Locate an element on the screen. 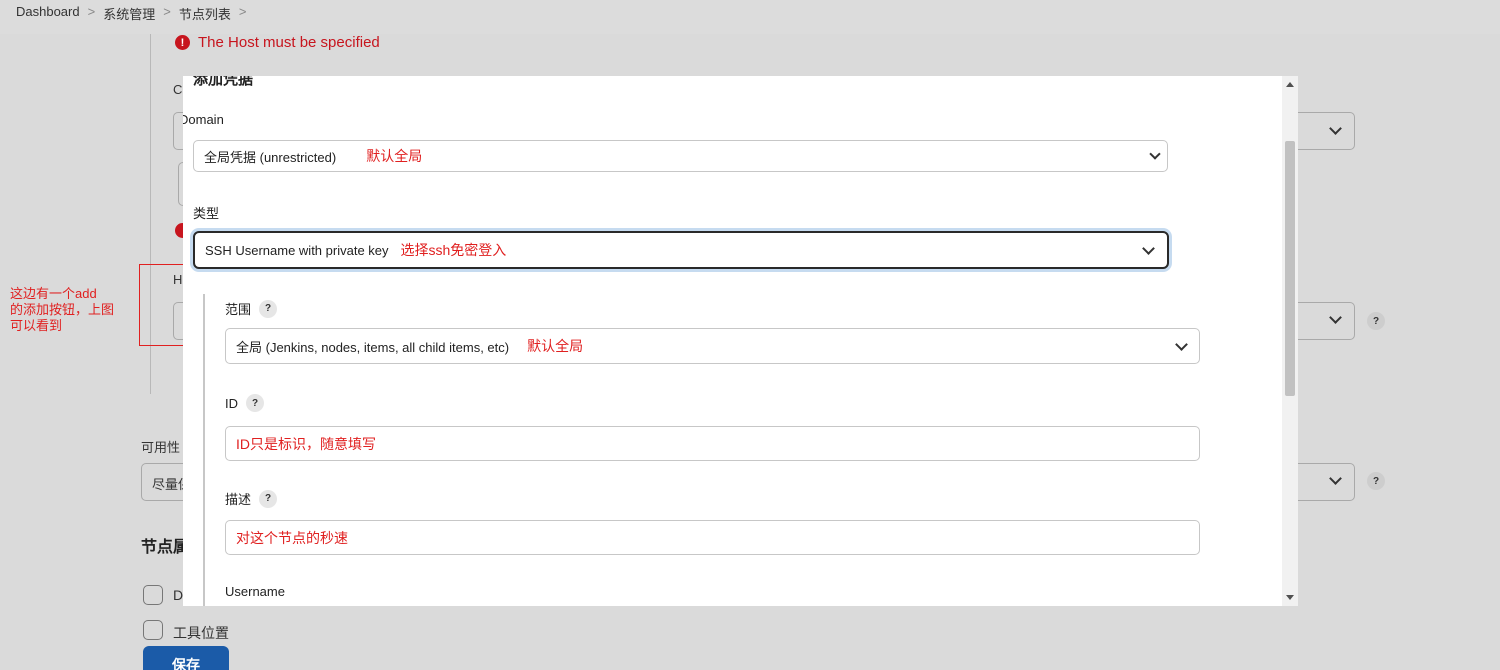 Image resolution: width=1500 pixels, height=670 pixels. kind-select-value: SSH Username with private key is located at coordinates (297, 250).